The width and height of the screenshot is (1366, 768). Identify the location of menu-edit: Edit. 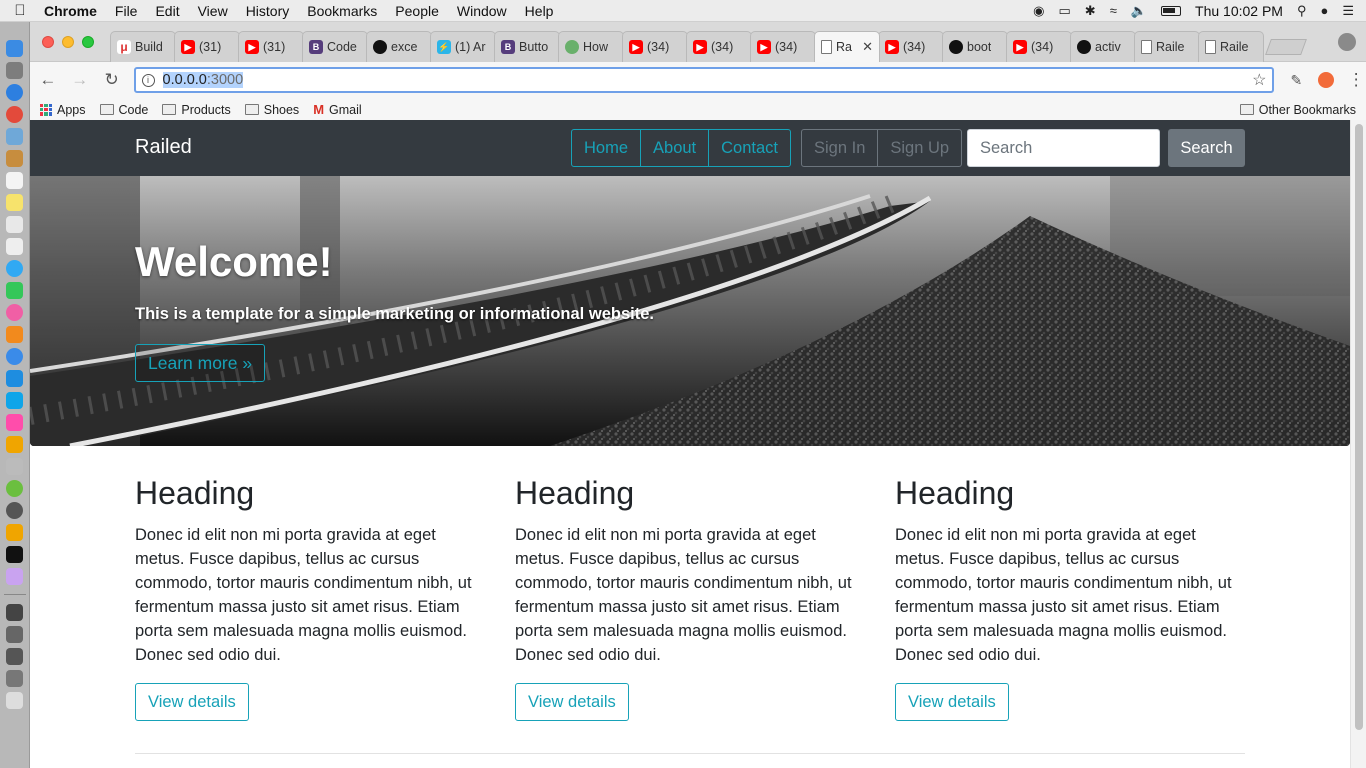
(167, 11).